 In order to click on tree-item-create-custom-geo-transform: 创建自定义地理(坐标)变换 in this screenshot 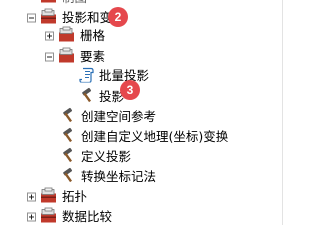, I will do `click(140, 137)`.